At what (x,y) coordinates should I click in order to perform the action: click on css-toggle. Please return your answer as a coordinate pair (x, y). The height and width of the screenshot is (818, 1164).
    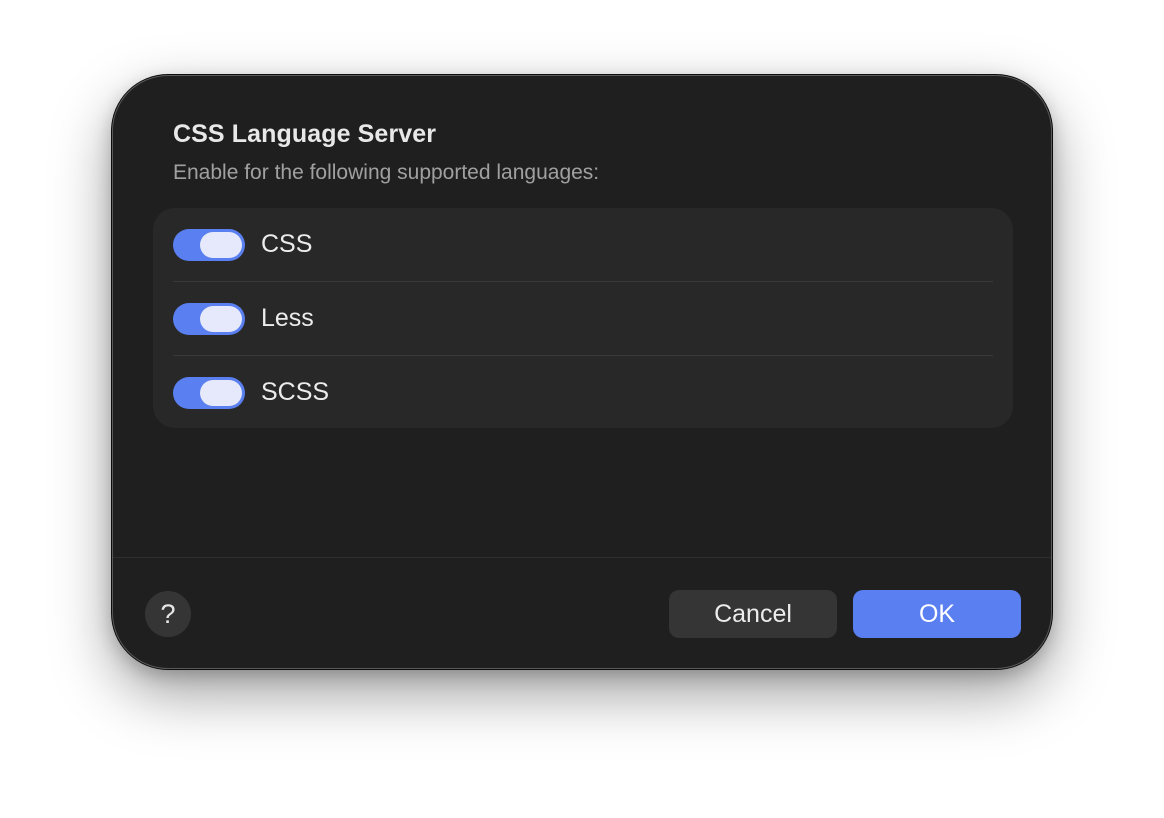
    Looking at the image, I should click on (209, 244).